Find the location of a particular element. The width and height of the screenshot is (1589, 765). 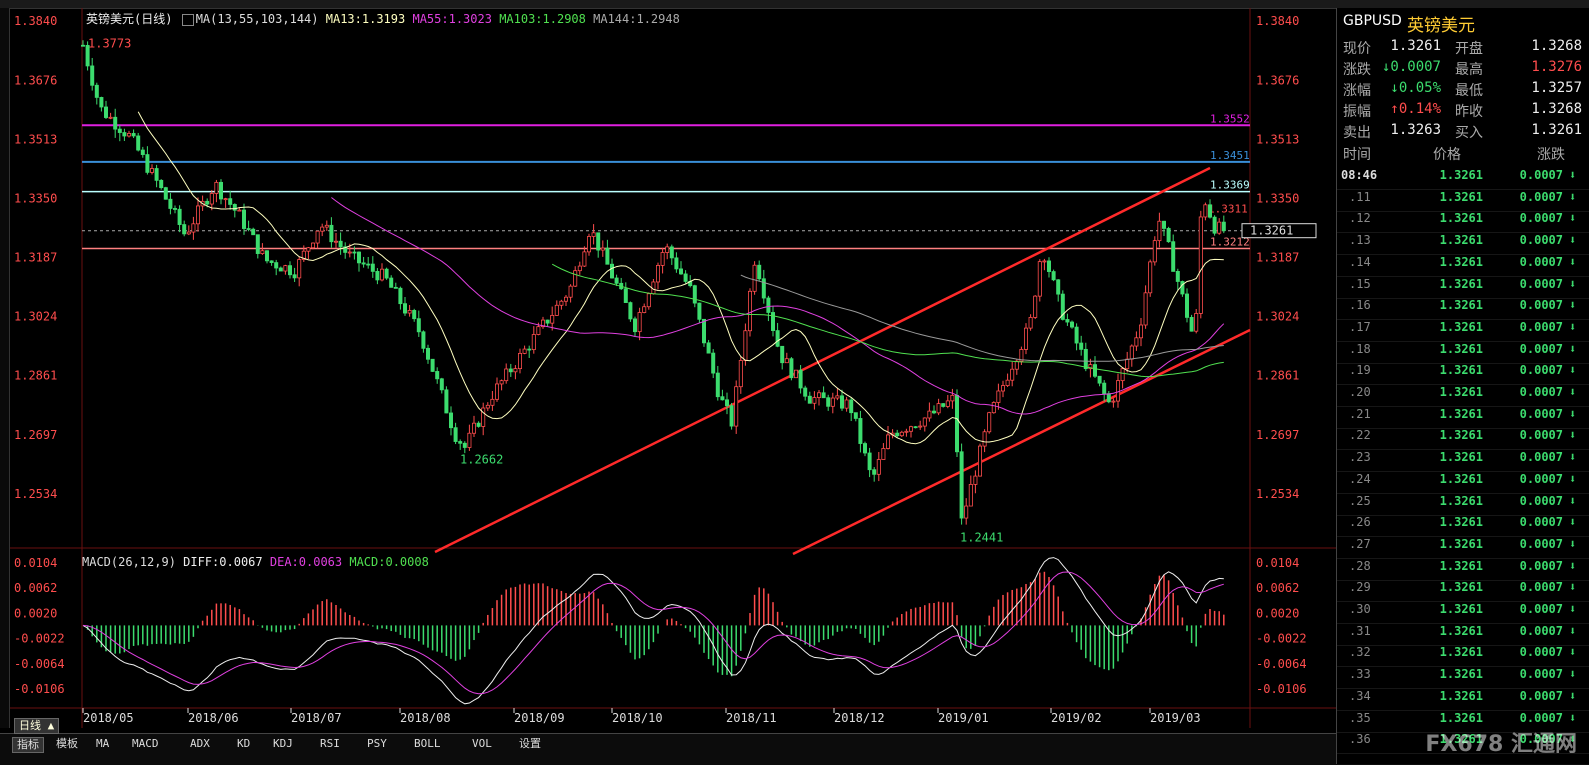

indicator-tab: MA is located at coordinates (102, 744).